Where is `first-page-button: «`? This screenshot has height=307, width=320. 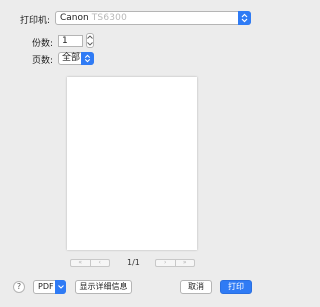 first-page-button: « is located at coordinates (80, 263).